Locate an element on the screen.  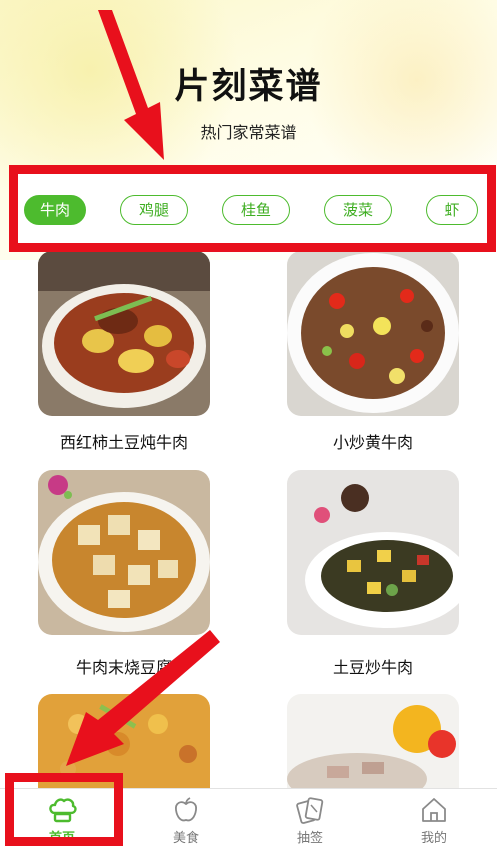
nav-label: 美食 is located at coordinates (185, 838).